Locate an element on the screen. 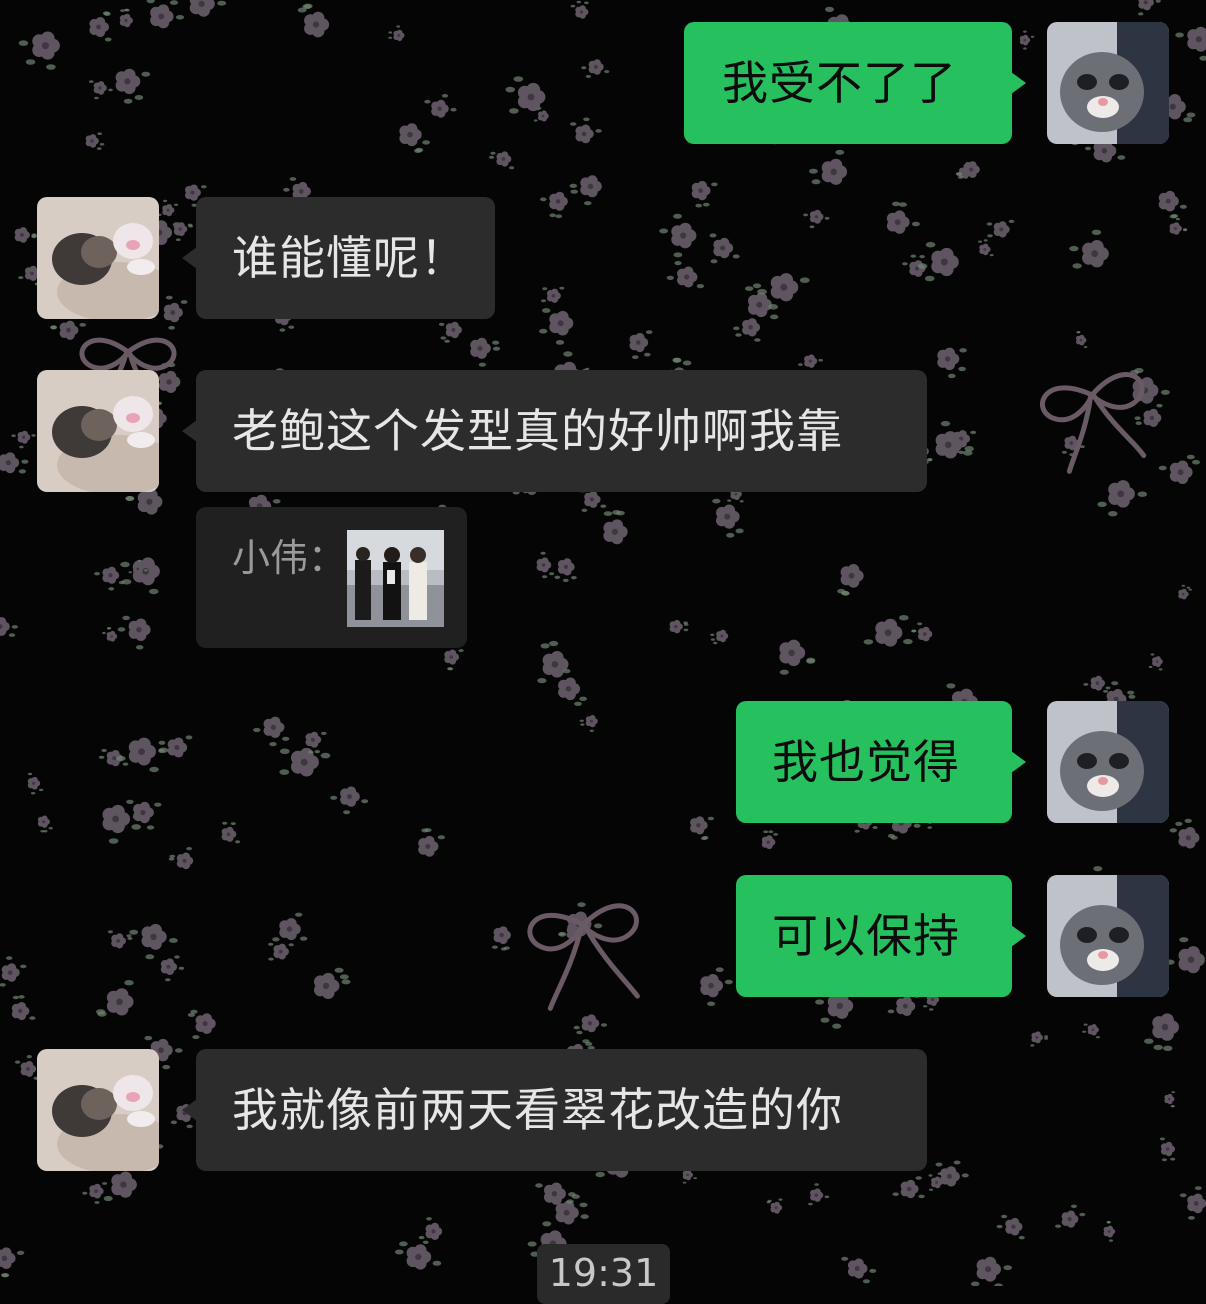 Image resolution: width=1206 pixels, height=1304 pixels. quote-sender-name: 小伟： is located at coordinates (289, 558).